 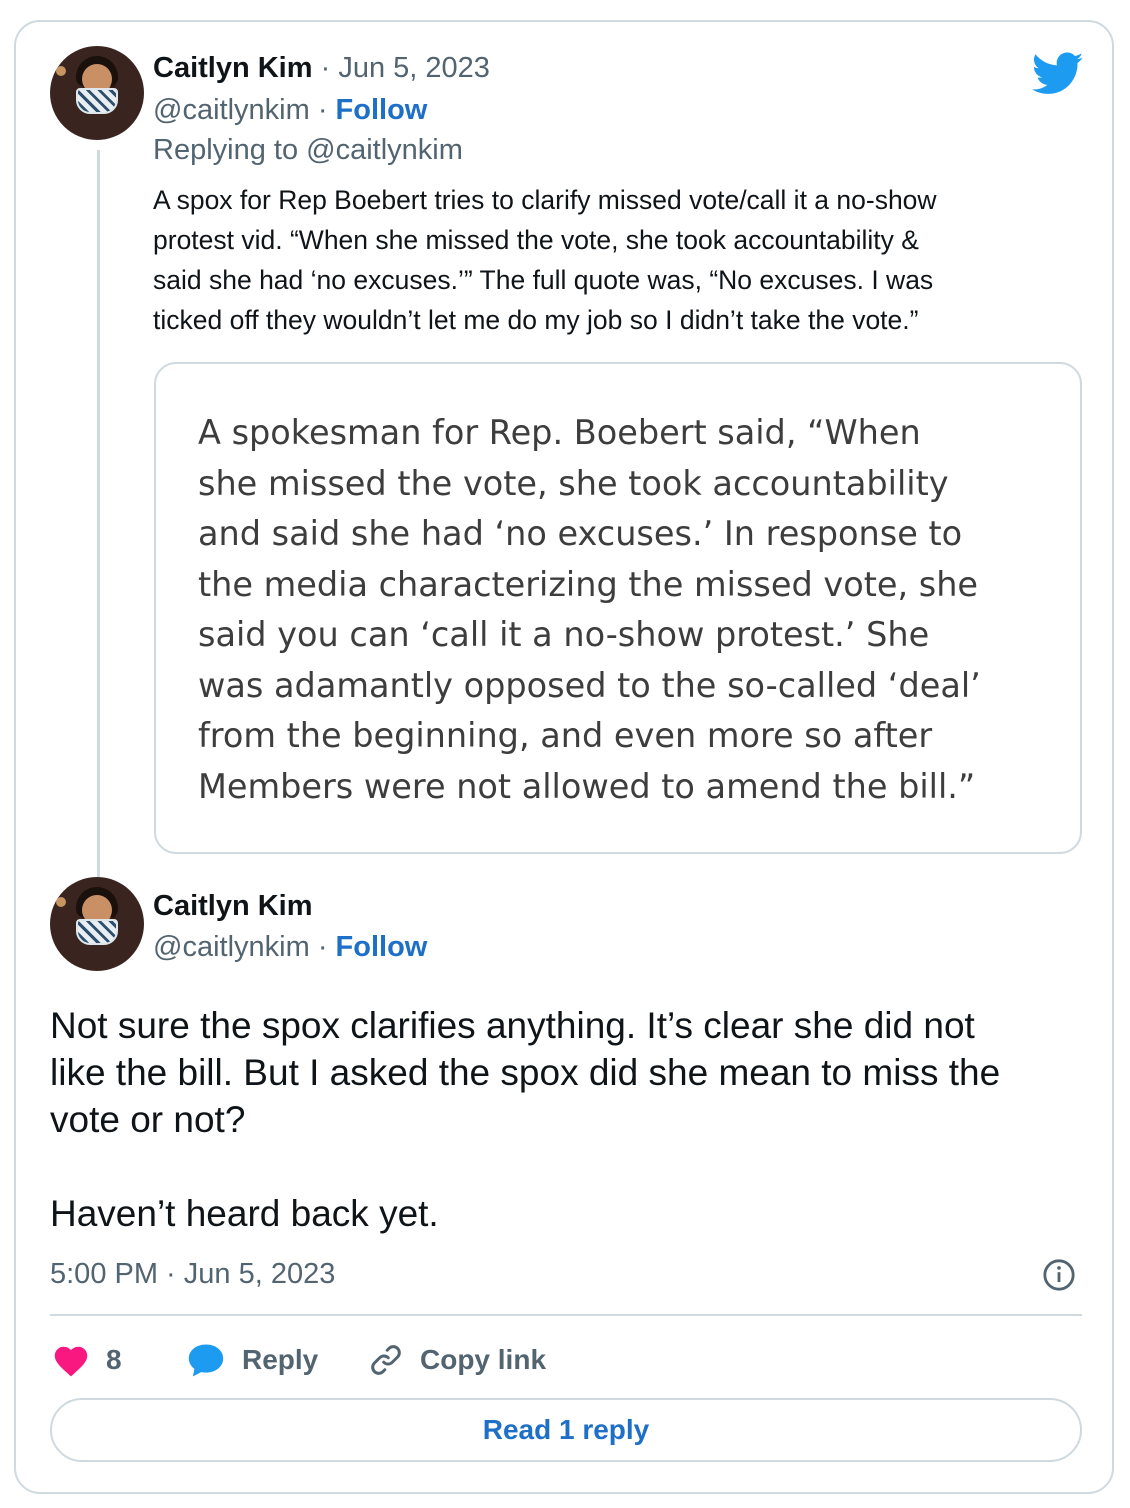 I want to click on tweet2-author-name: Caitlyn Kim, so click(x=233, y=906).